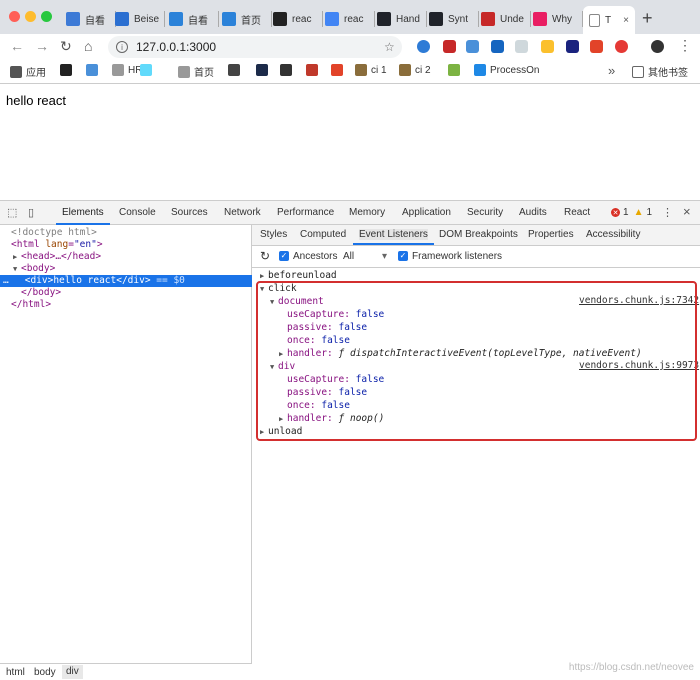 This screenshot has width=700, height=680. Describe the element at coordinates (393, 234) in the screenshot. I see `side-tab-event-listeners: Event Listeners` at that location.